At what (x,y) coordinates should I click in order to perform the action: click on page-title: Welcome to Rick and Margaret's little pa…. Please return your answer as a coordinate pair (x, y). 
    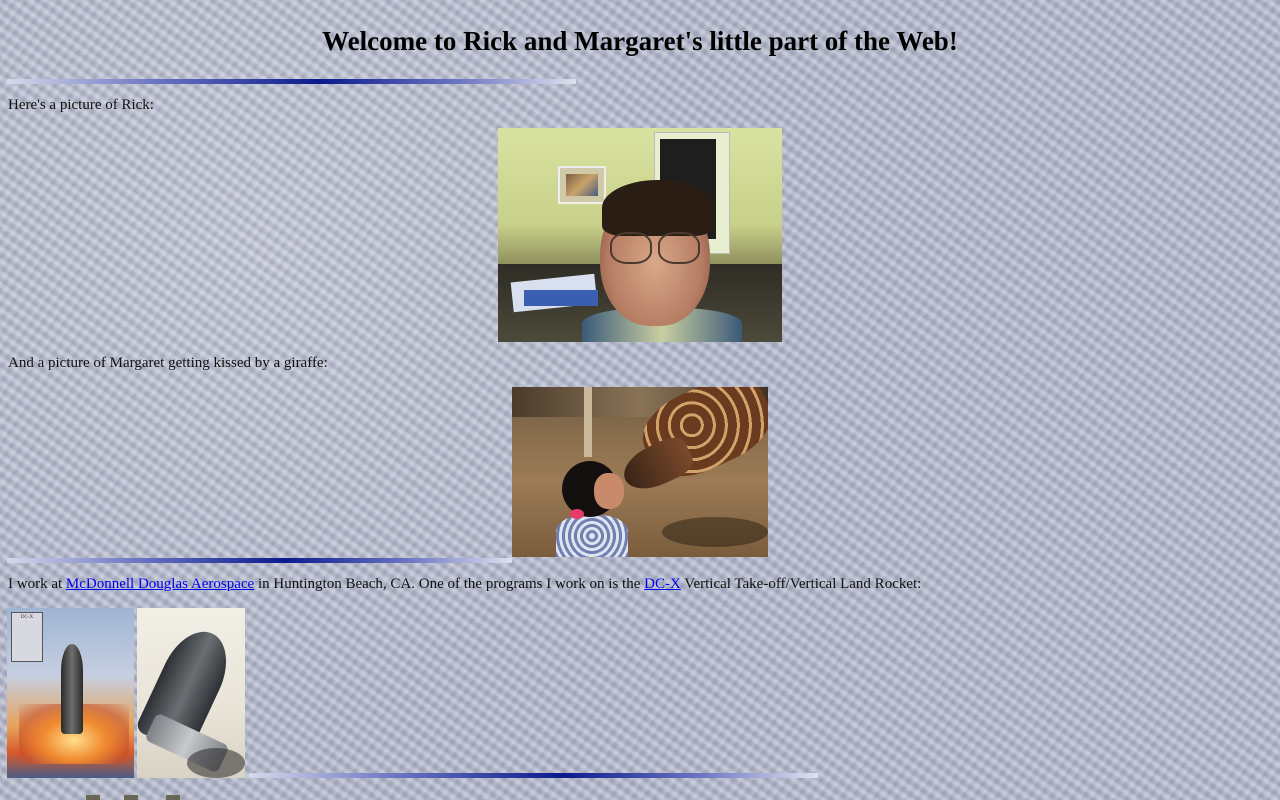
    Looking at the image, I should click on (640, 41).